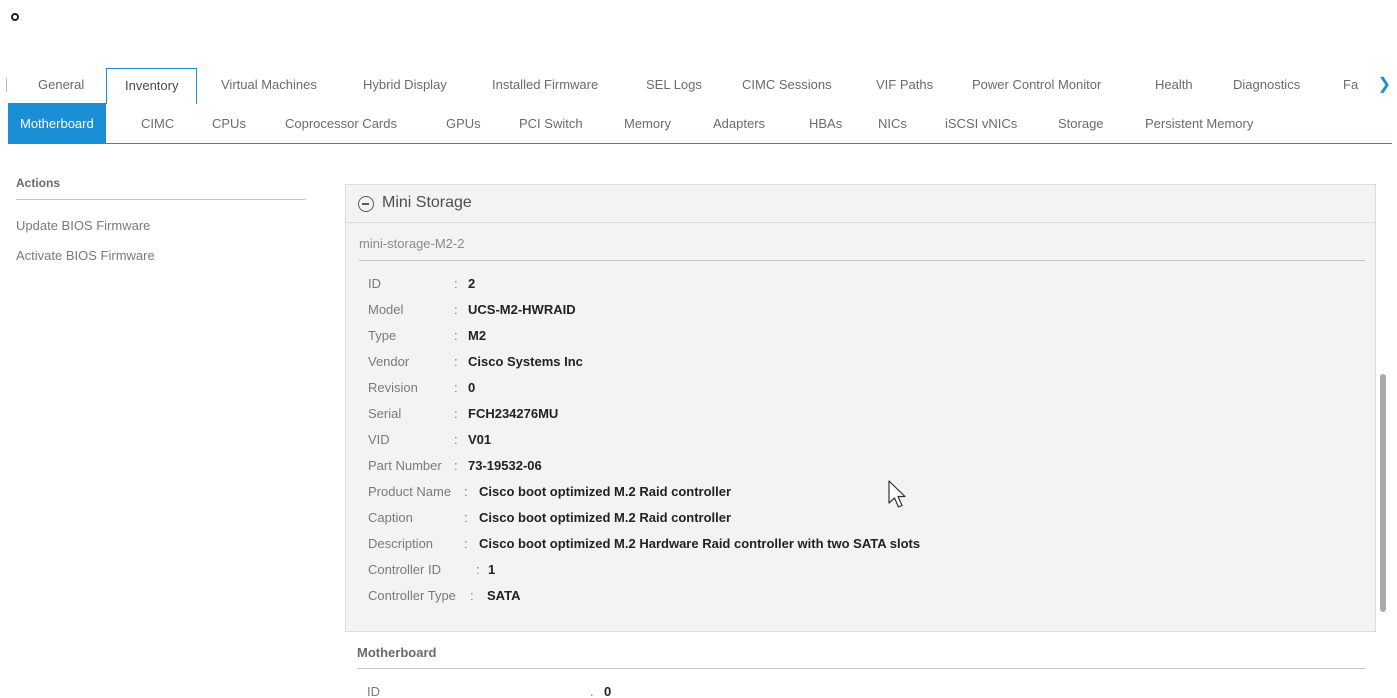 The width and height of the screenshot is (1397, 698). Describe the element at coordinates (393, 387) in the screenshot. I see `field-label-revision: Revision` at that location.